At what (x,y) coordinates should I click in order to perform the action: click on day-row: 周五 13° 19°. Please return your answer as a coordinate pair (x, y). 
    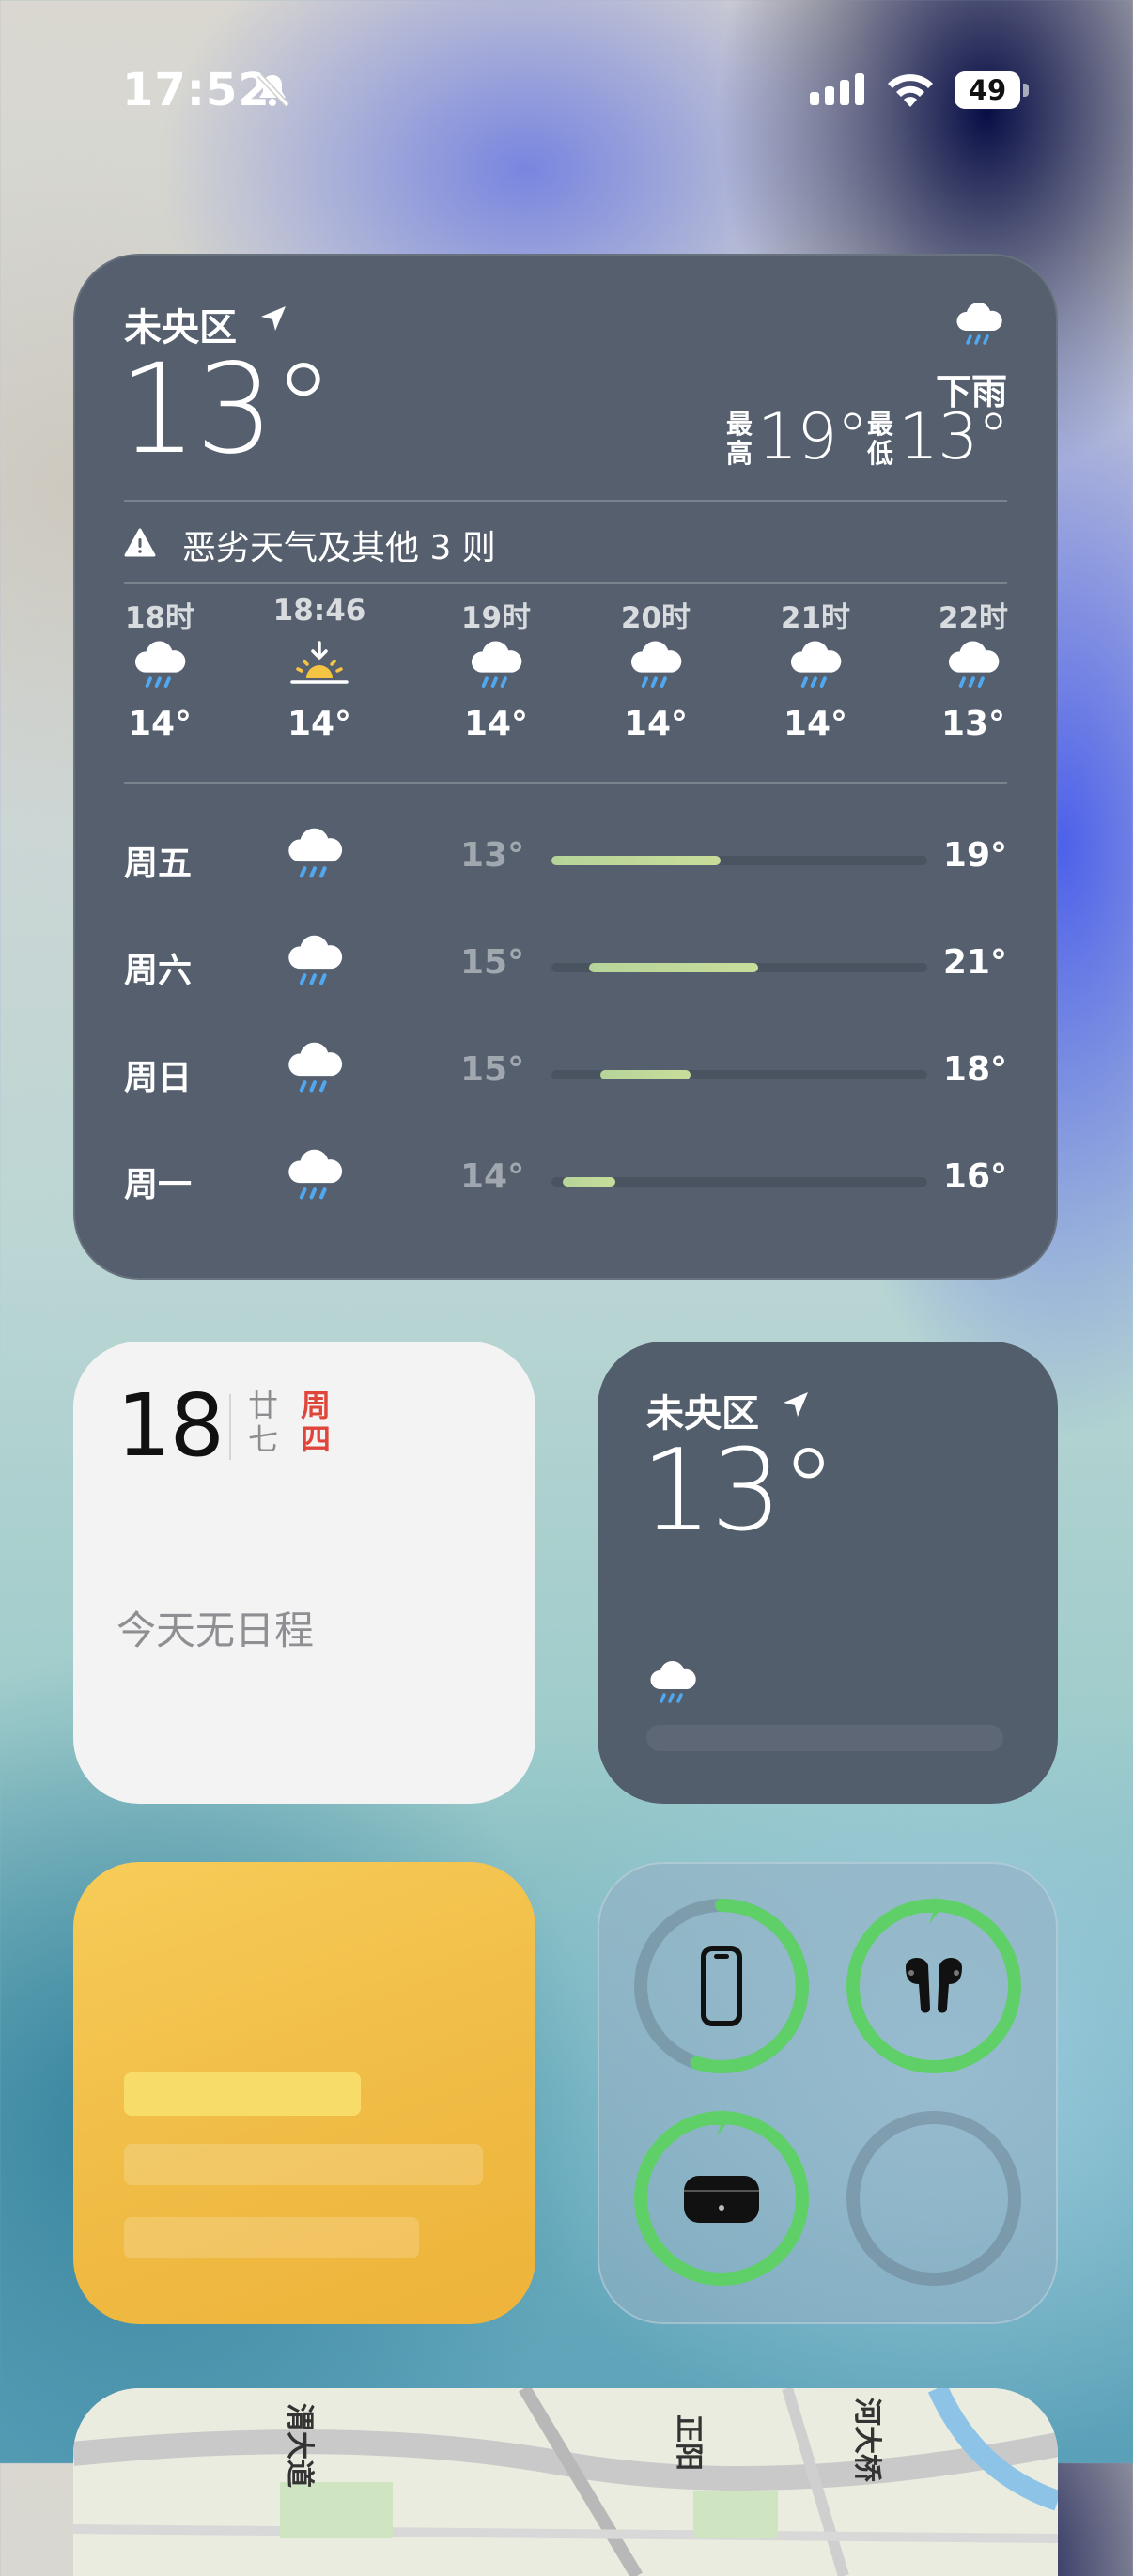
    Looking at the image, I should click on (565, 861).